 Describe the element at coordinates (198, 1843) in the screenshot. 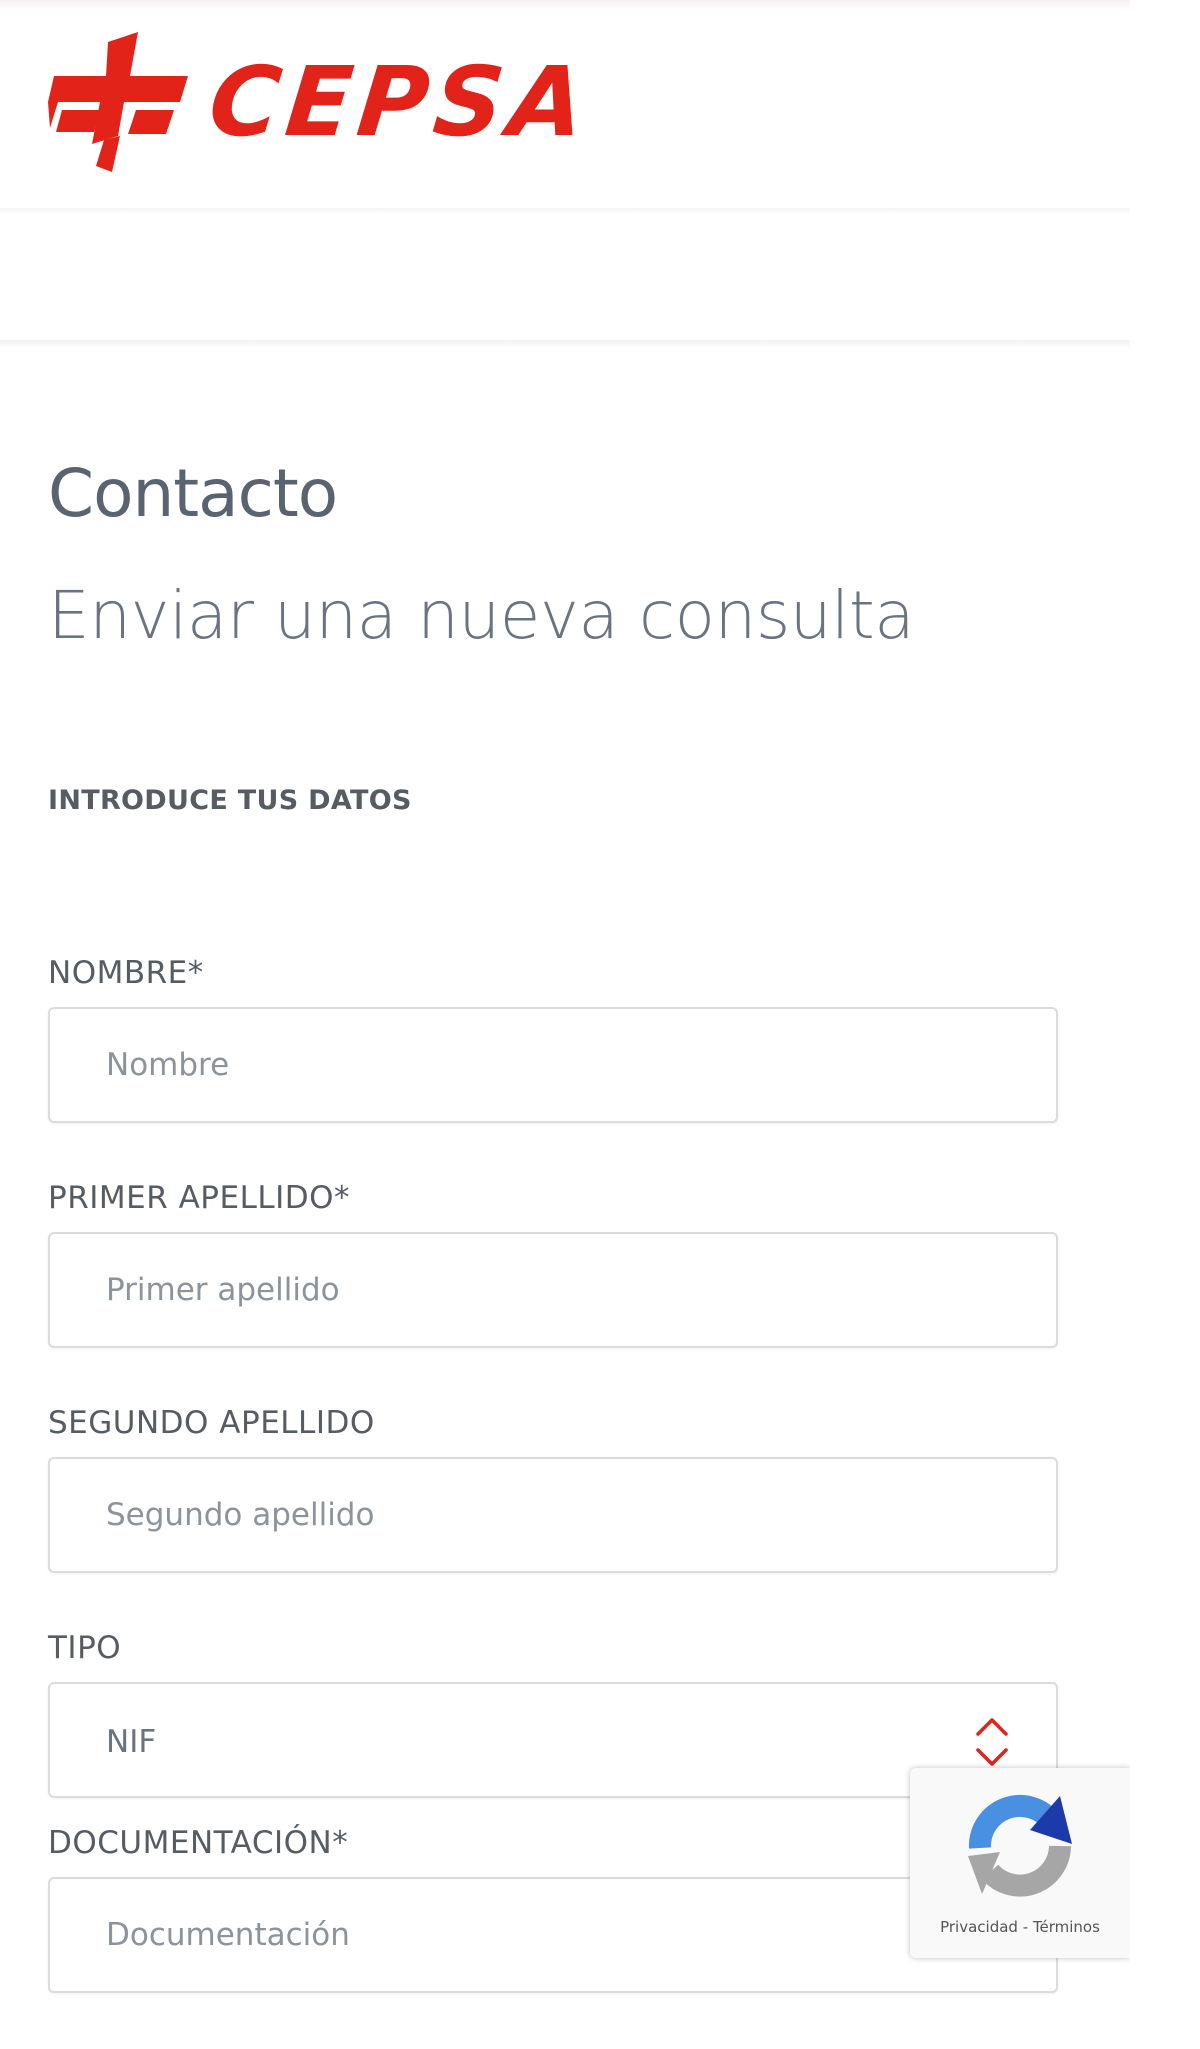

I see `documentacion-label: DOCUMENTACIÓN*` at that location.